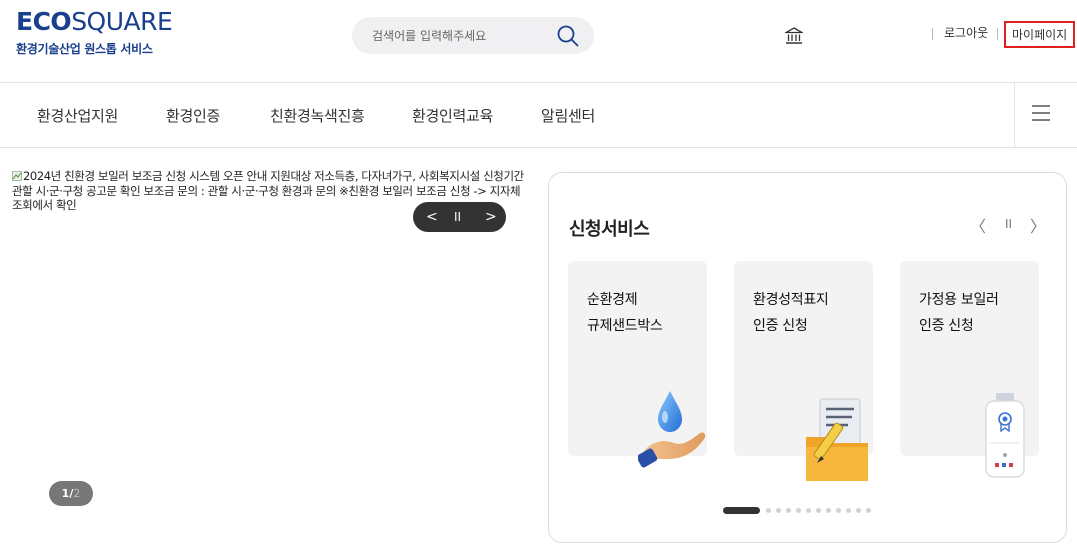 This screenshot has width=1077, height=551. I want to click on site-header: ECOSQUARE 환경기술산업 원스톱 서비스 로그아웃 마이페이지, so click(538, 41).